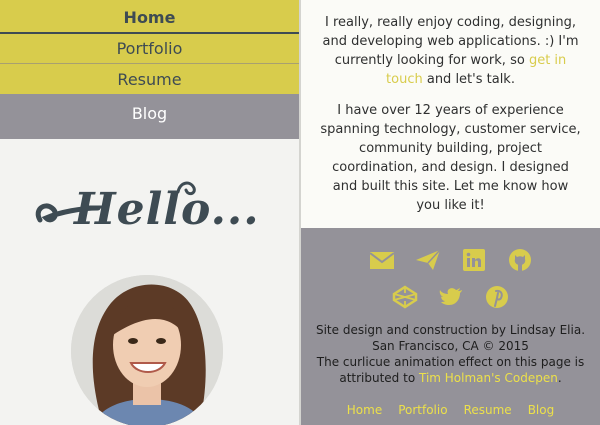  What do you see at coordinates (474, 260) in the screenshot?
I see `linkedin-icon` at bounding box center [474, 260].